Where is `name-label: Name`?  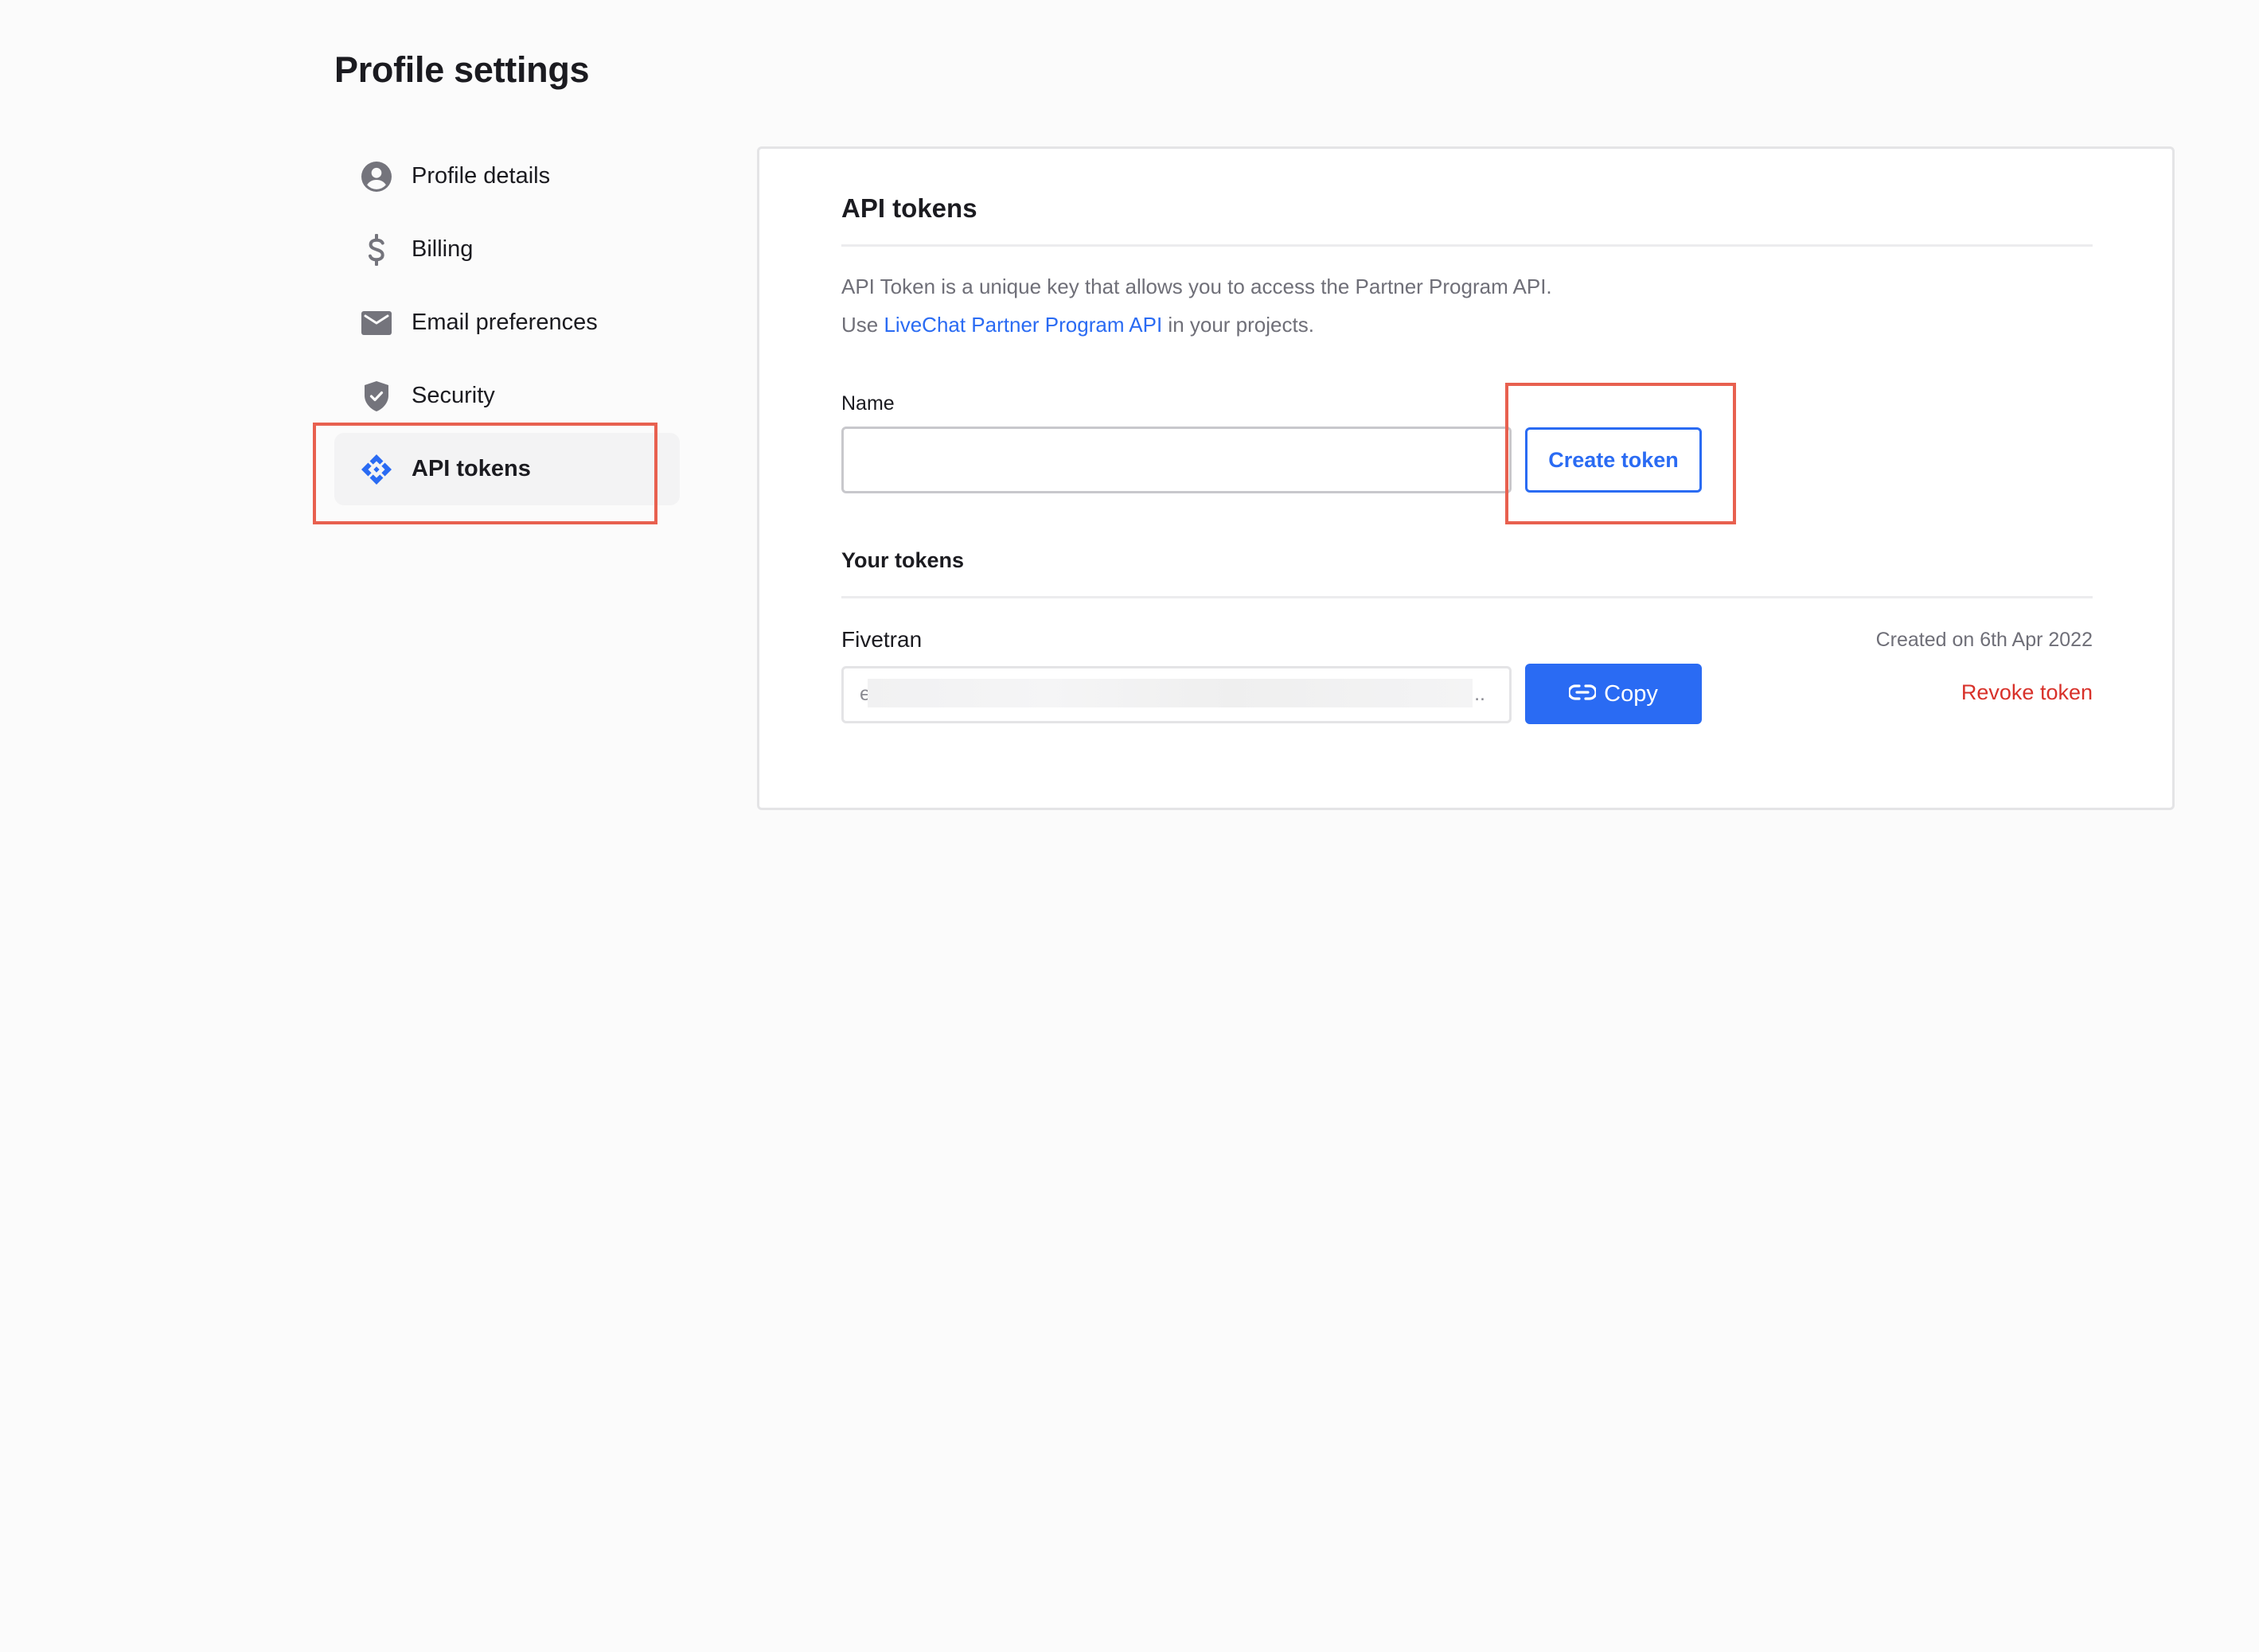
name-label: Name is located at coordinates (868, 403).